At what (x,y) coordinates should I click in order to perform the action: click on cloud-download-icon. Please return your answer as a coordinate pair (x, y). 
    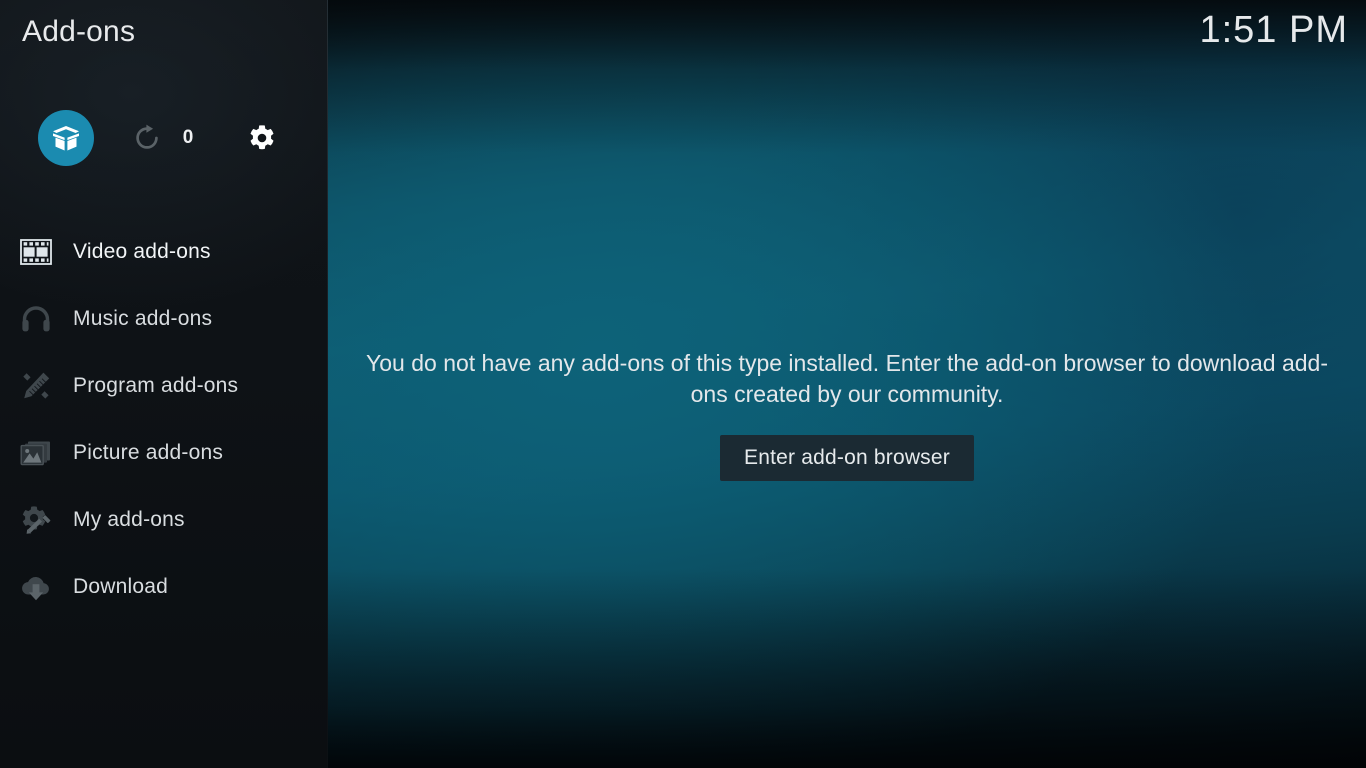
    Looking at the image, I should click on (36, 587).